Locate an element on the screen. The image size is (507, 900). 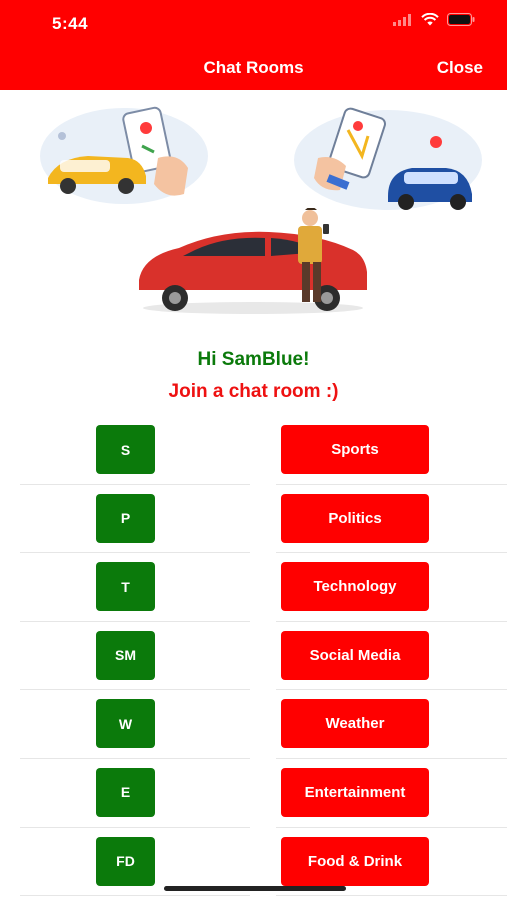
red-car-person-illustration is located at coordinates (253, 261).